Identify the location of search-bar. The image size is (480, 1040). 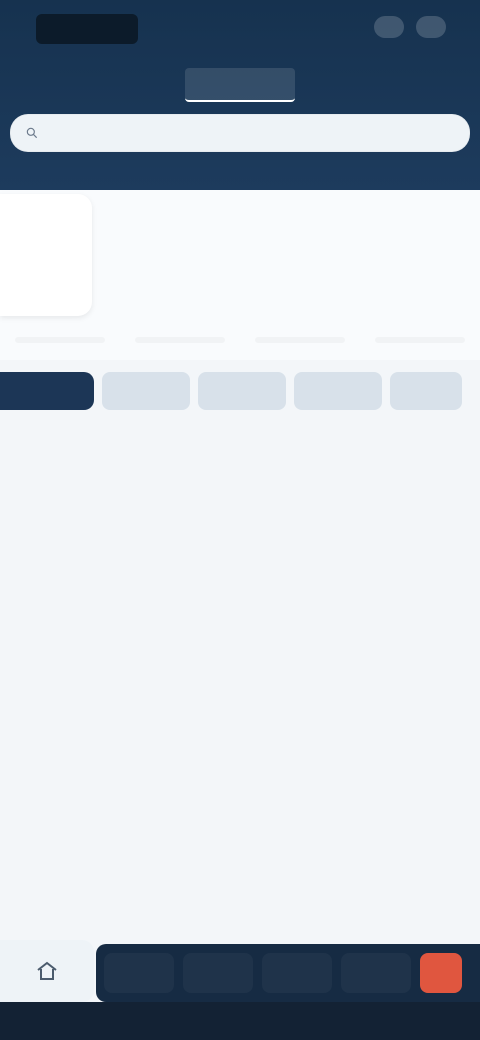
(240, 133).